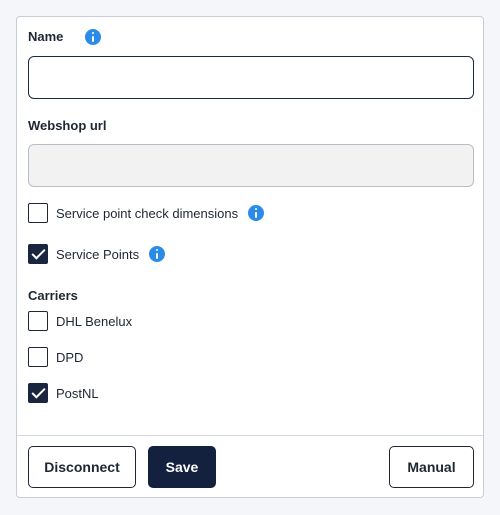  Describe the element at coordinates (251, 165) in the screenshot. I see `webshop-url-input` at that location.